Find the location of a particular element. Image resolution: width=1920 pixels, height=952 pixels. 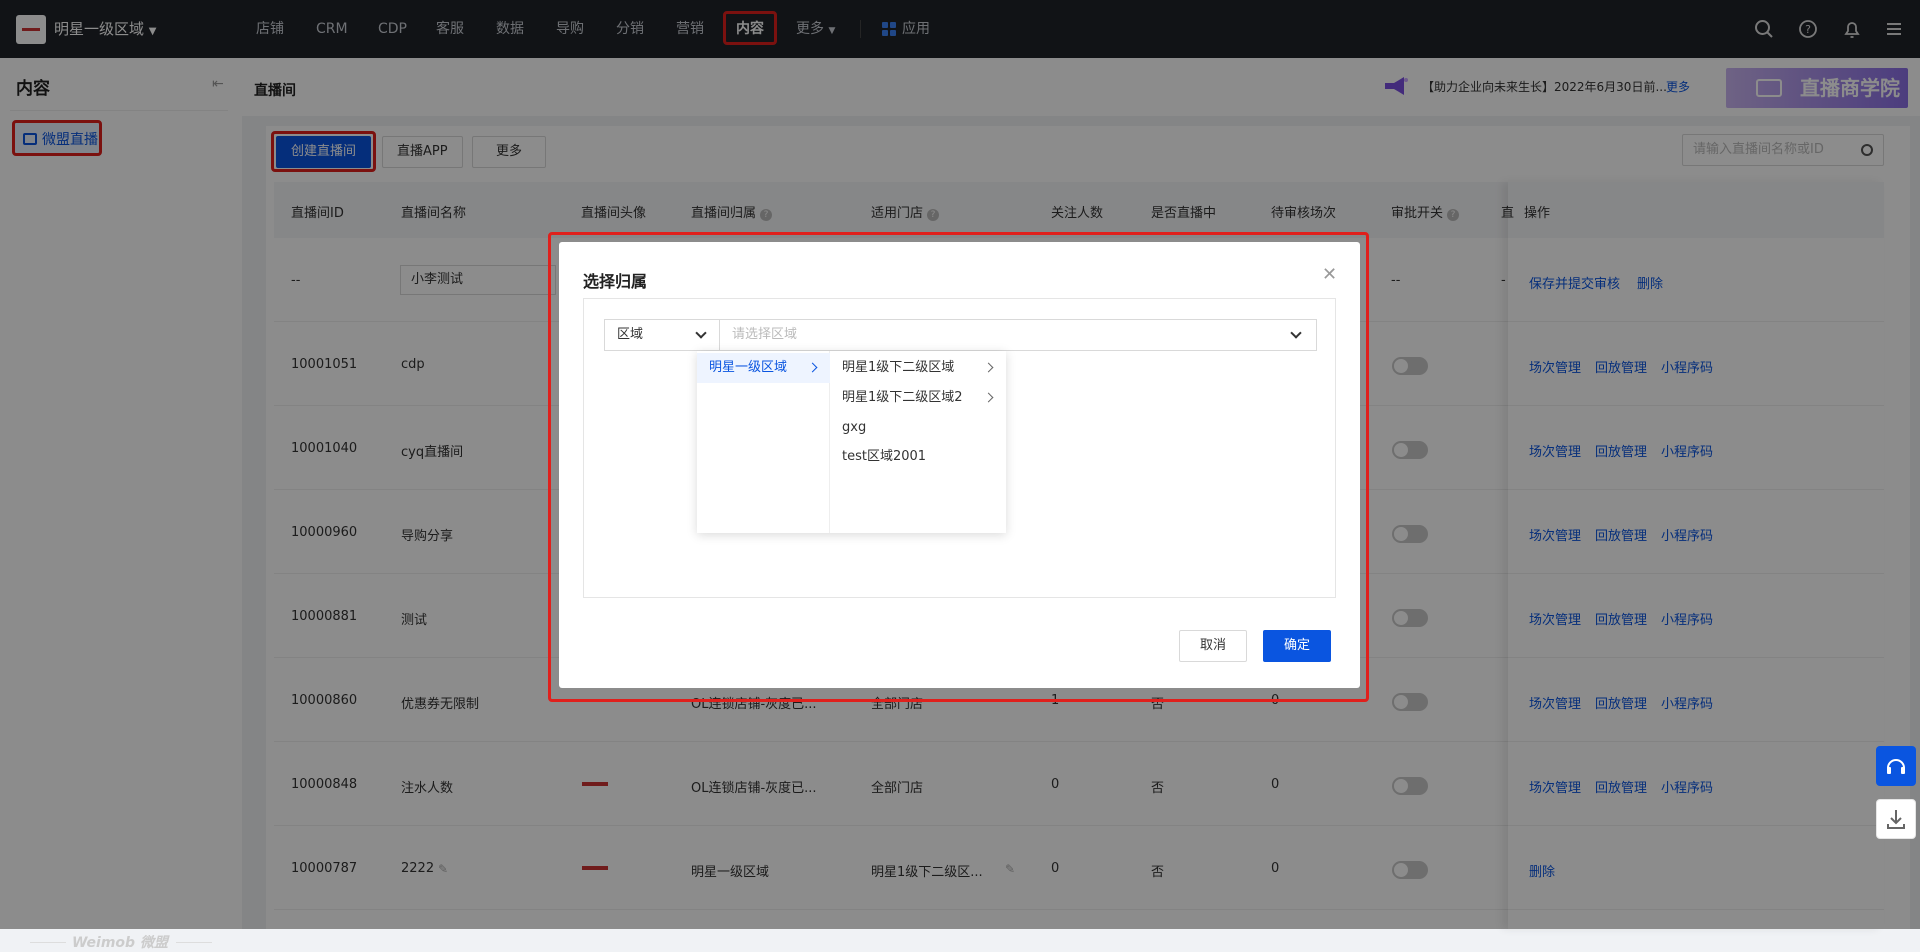

watermark-line-right is located at coordinates (194, 942).